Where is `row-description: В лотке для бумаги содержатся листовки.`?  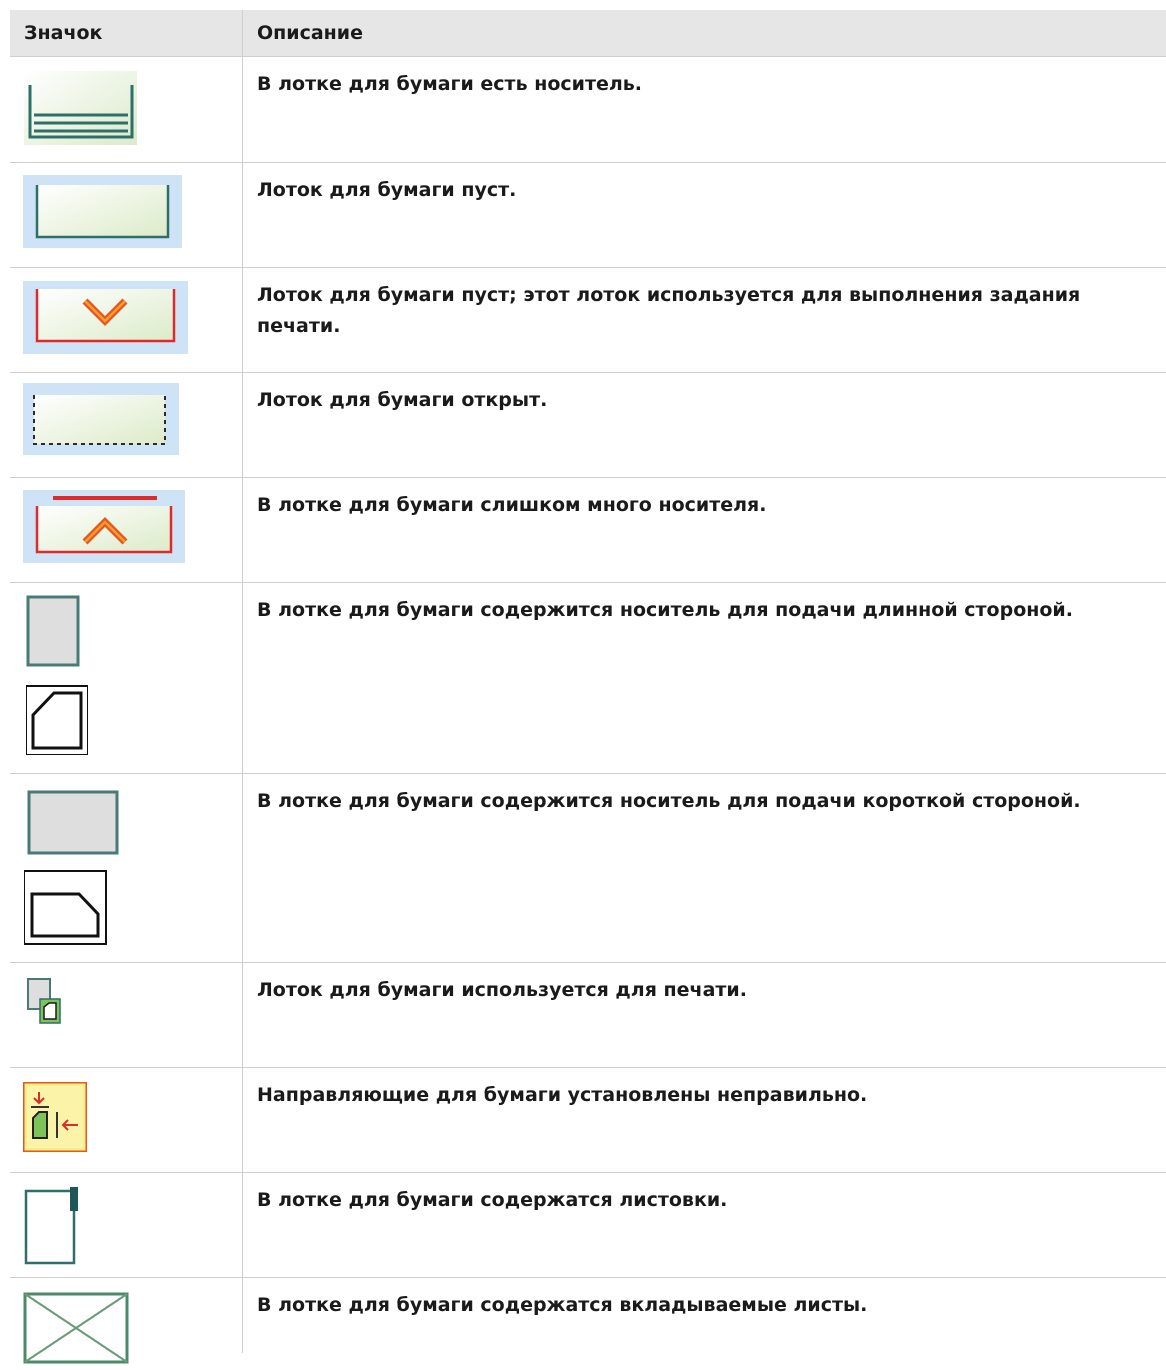 row-description: В лотке для бумаги содержатся листовки. is located at coordinates (492, 1200).